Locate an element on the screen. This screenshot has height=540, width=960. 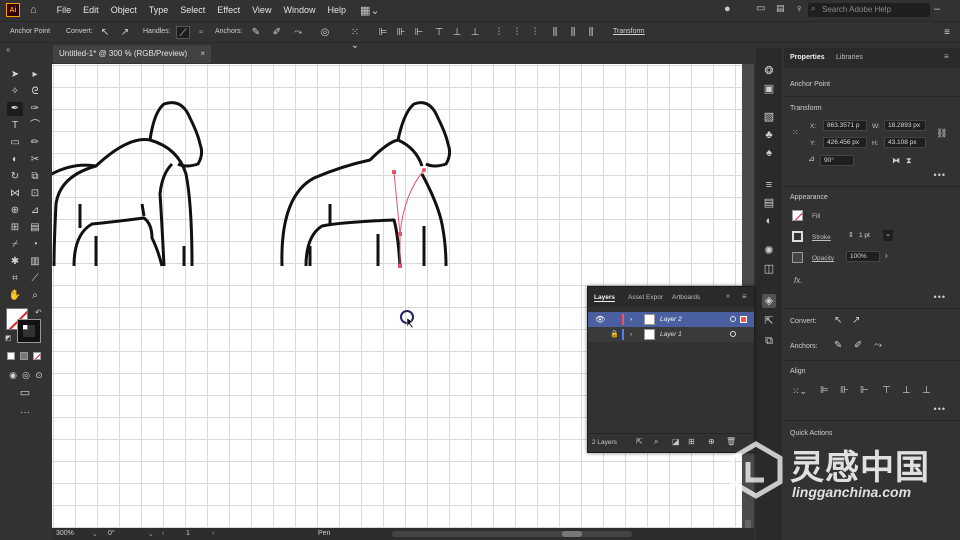
rotation-dropdown-icon: ⌄ is located at coordinates (151, 534).